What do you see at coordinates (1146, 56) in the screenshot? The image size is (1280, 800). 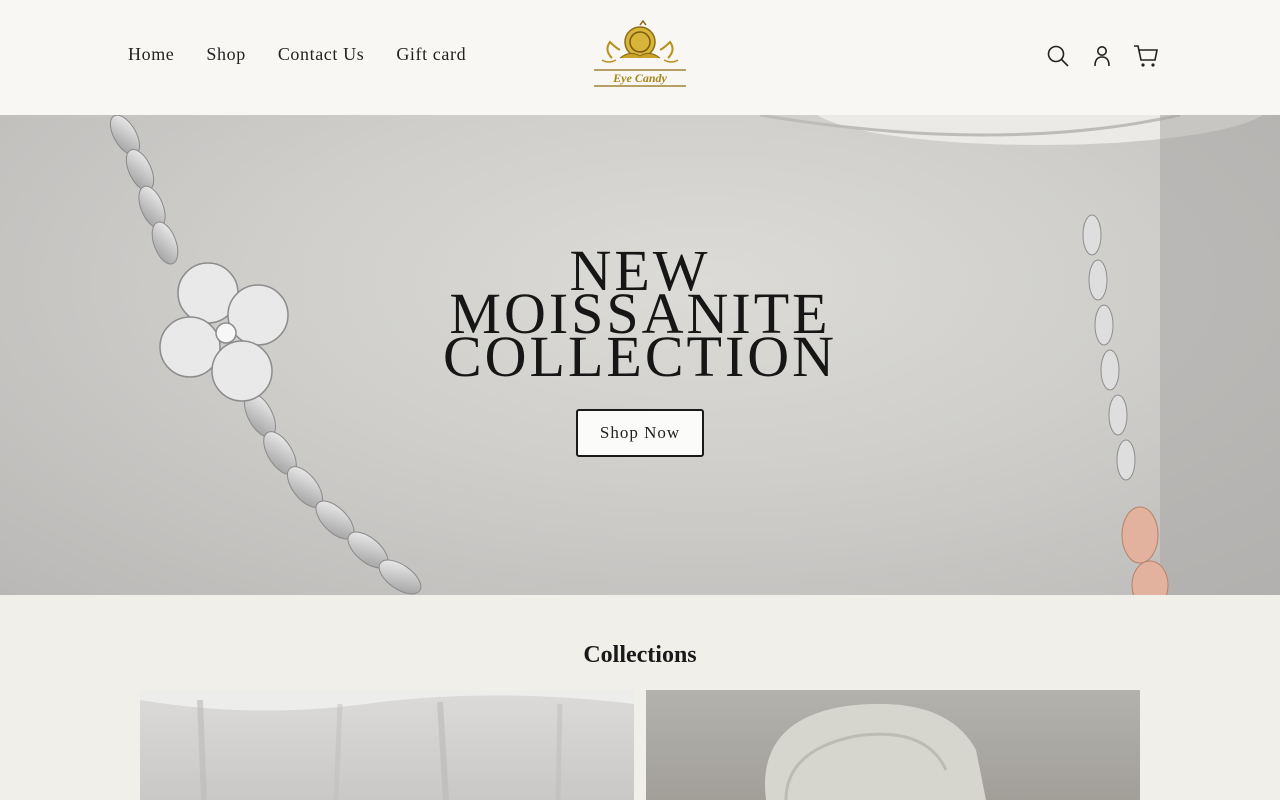 I see `cart-icon` at bounding box center [1146, 56].